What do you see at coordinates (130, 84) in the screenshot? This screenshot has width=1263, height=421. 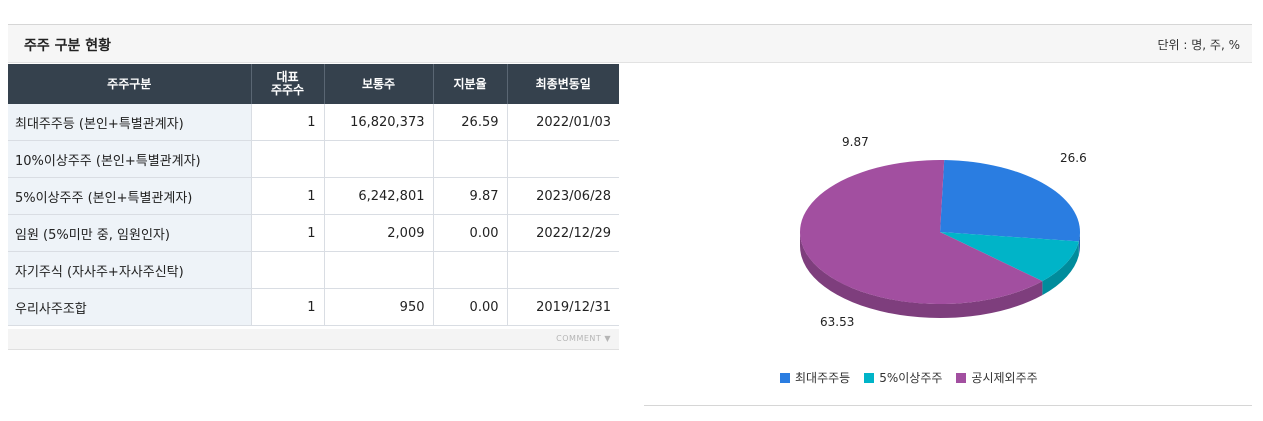 I see `col-header-category: 주주구분` at bounding box center [130, 84].